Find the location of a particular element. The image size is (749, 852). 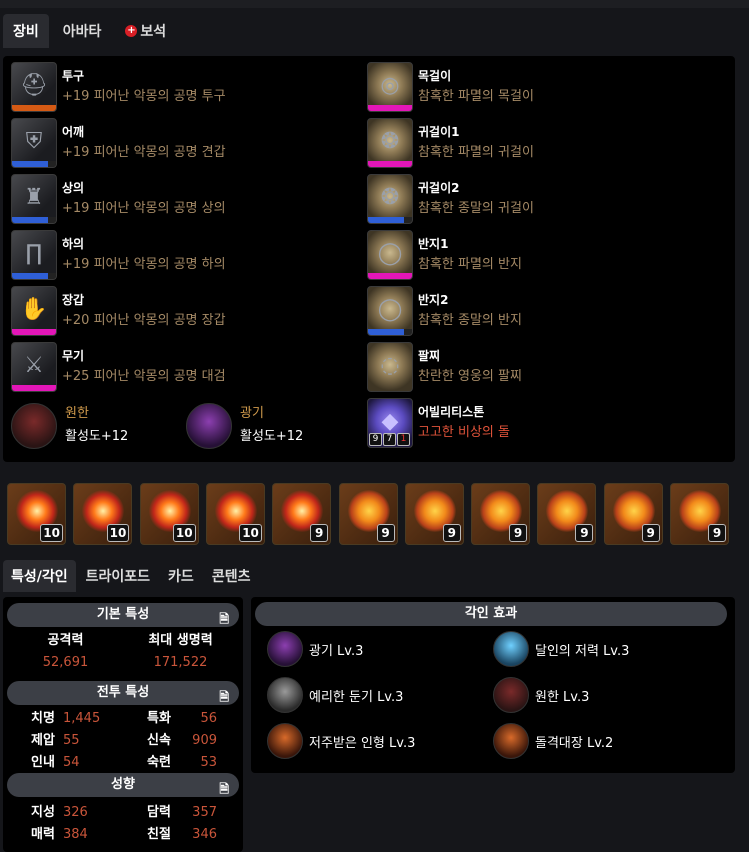

tab-equipment: 장비 is located at coordinates (26, 31).